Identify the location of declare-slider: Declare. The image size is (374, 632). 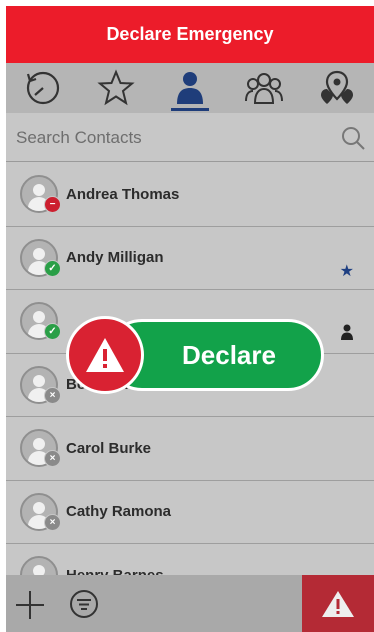
(197, 355).